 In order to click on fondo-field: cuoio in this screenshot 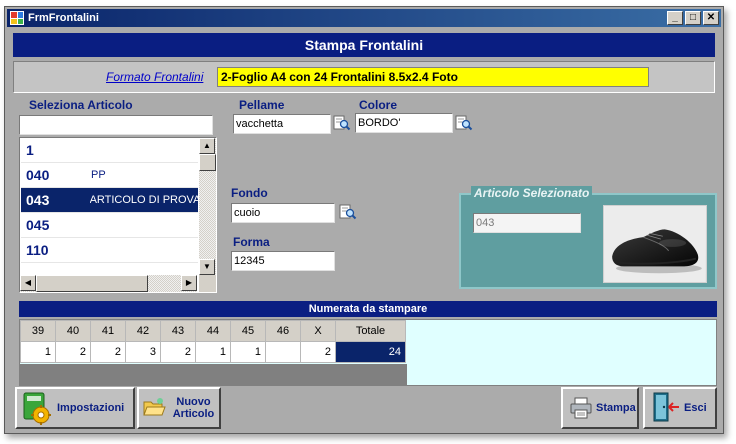, I will do `click(283, 213)`.